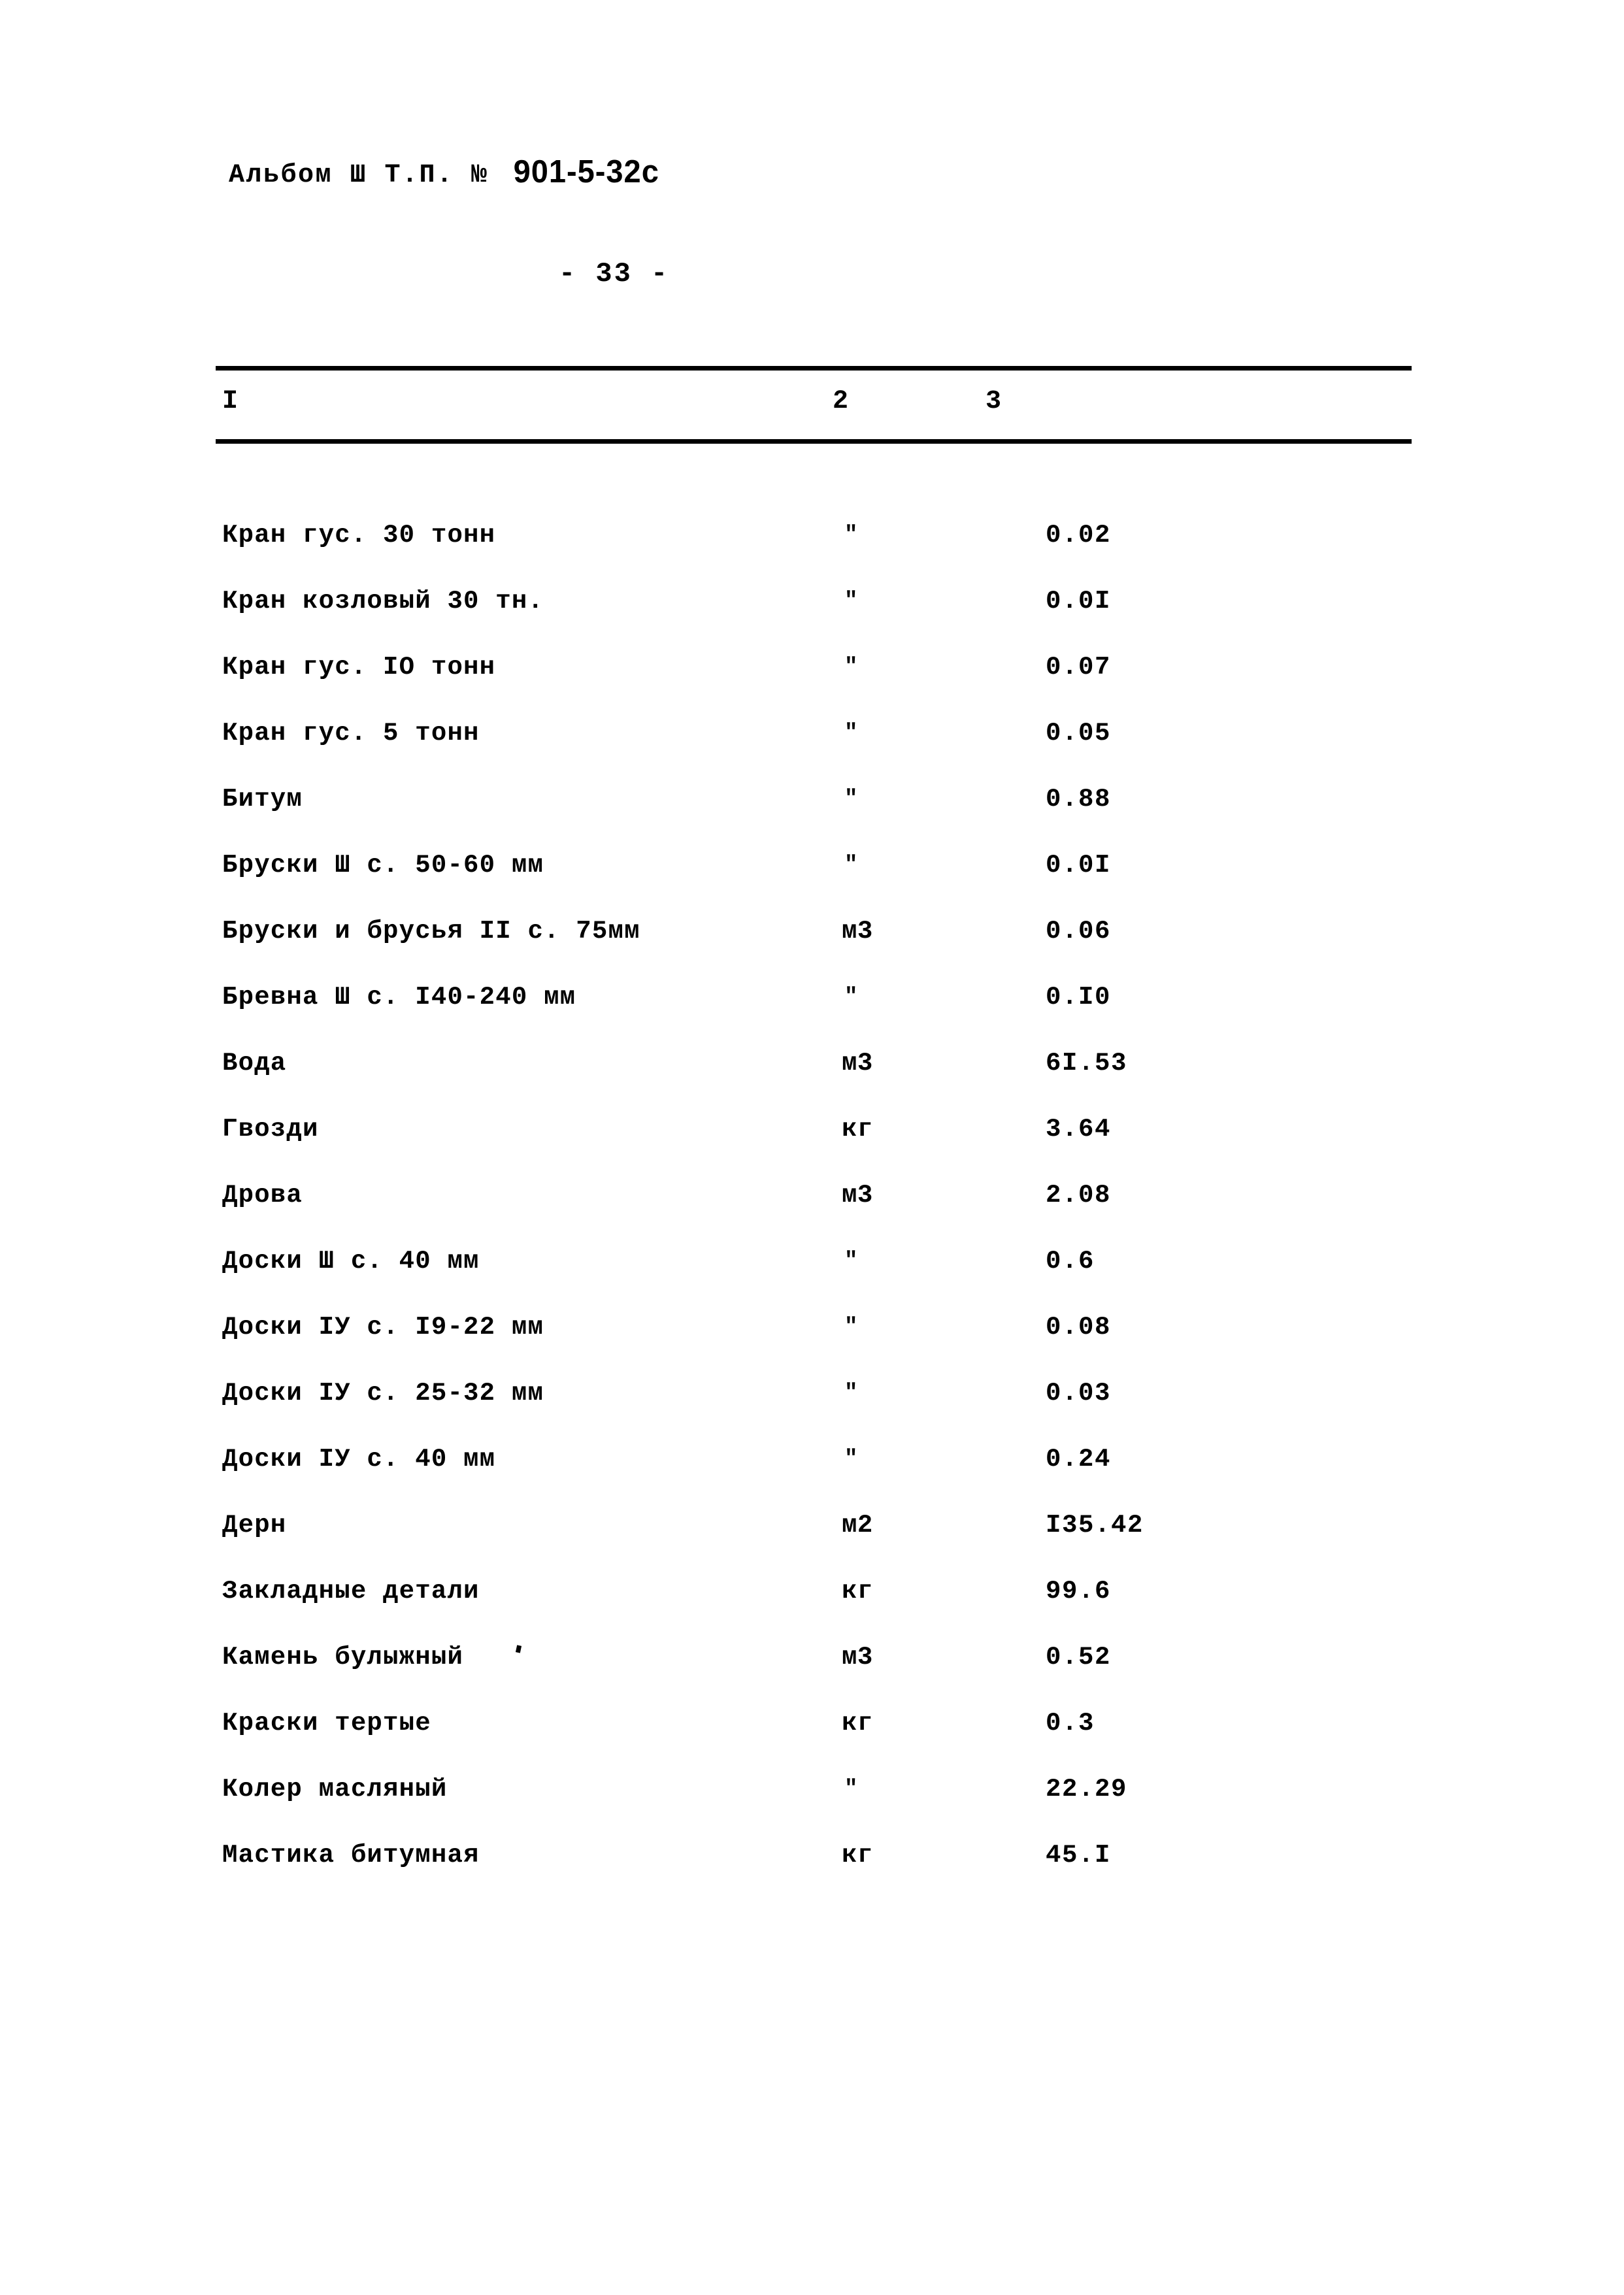  Describe the element at coordinates (351, 1262) in the screenshot. I see `material-name: Доски Ш с. 40 мм` at that location.